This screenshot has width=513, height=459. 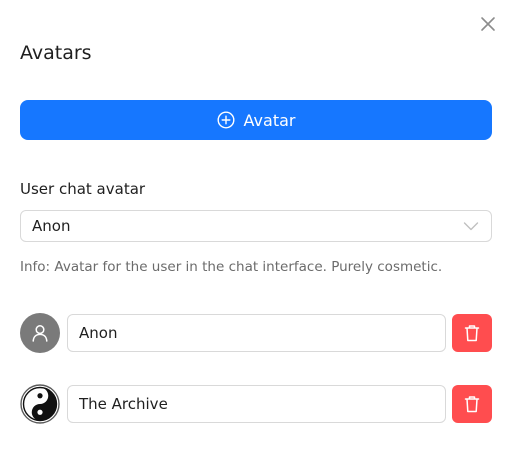 I want to click on dialog-title: Avatars, so click(x=56, y=53).